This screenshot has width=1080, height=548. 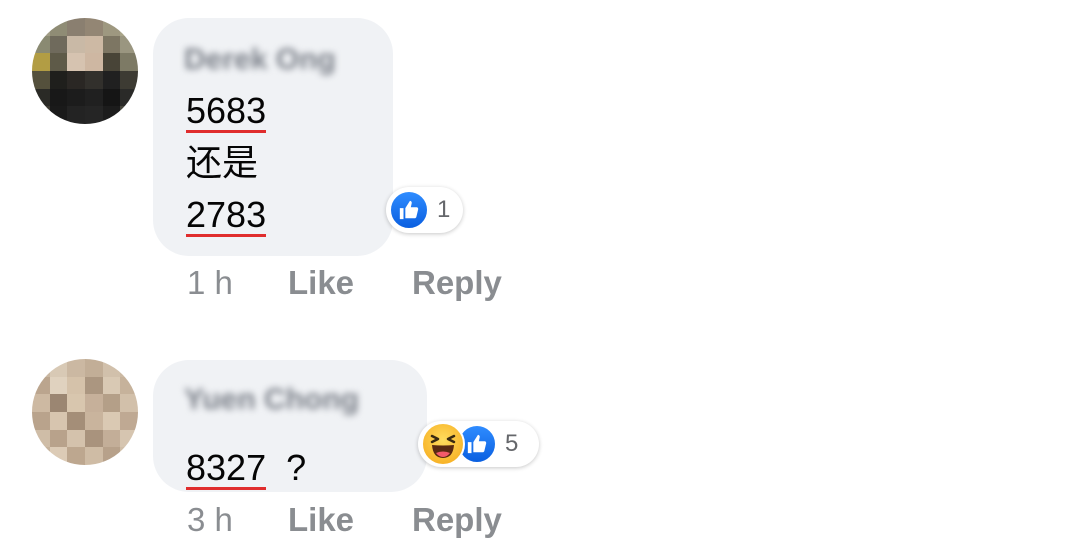 I want to click on comment-text: 8327?, so click(x=246, y=468).